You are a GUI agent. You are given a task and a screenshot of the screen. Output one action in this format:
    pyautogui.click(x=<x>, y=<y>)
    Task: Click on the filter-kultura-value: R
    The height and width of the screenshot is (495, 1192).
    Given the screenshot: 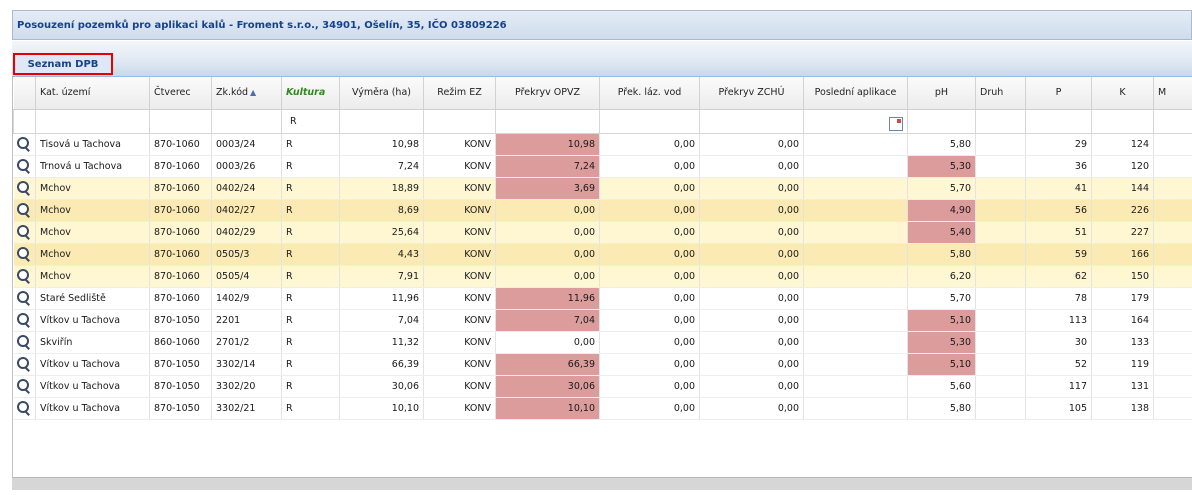 What is the action you would take?
    pyautogui.click(x=293, y=121)
    